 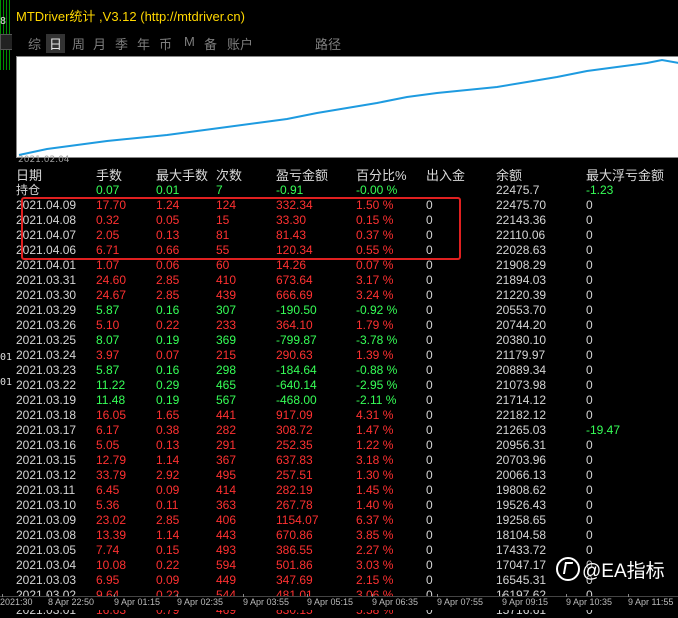 I want to click on tab-account: 账户, so click(x=240, y=43).